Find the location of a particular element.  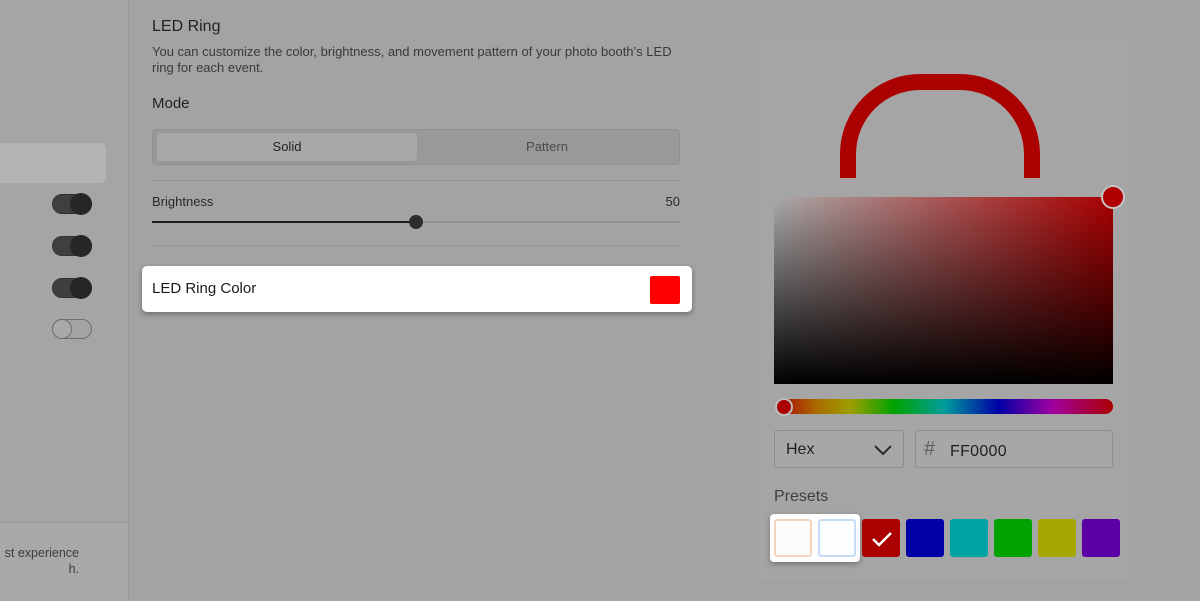

sidebar: st experience h. is located at coordinates (64, 300).